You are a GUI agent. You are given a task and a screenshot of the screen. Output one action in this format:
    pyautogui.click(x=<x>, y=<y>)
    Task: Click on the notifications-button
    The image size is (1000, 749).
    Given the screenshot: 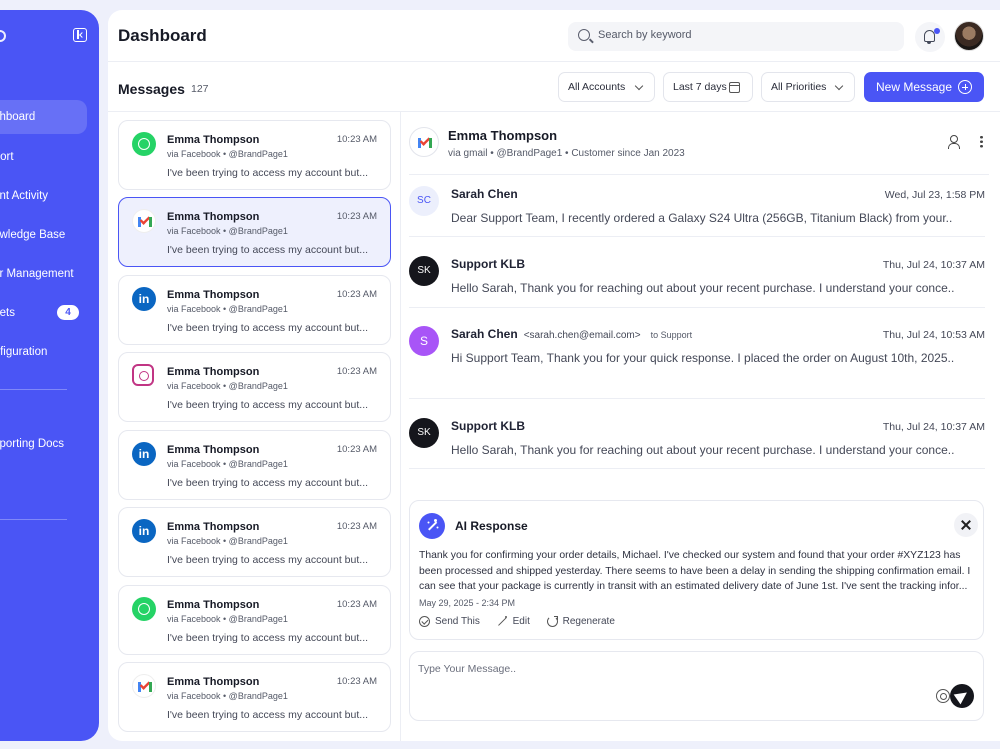 What is the action you would take?
    pyautogui.click(x=930, y=37)
    